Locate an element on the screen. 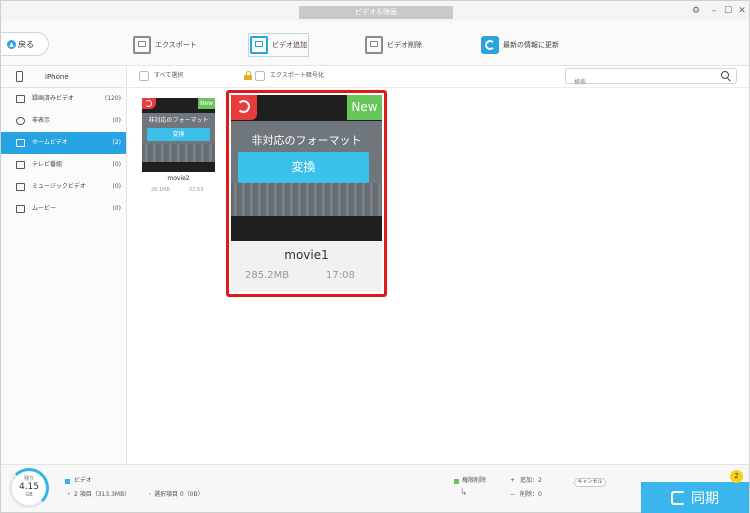  select-all-label: すべて選択 is located at coordinates (169, 75).